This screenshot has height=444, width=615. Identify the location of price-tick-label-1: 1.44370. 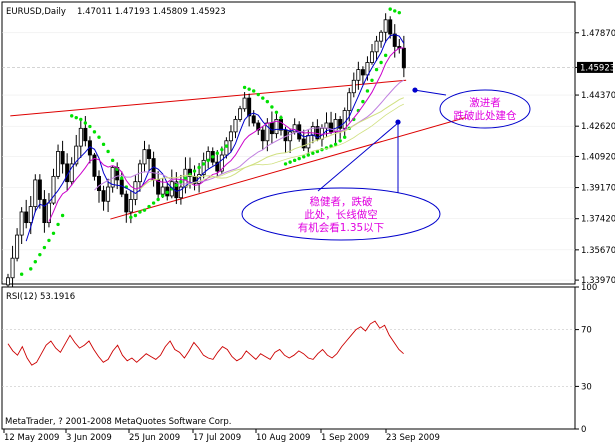
(598, 96).